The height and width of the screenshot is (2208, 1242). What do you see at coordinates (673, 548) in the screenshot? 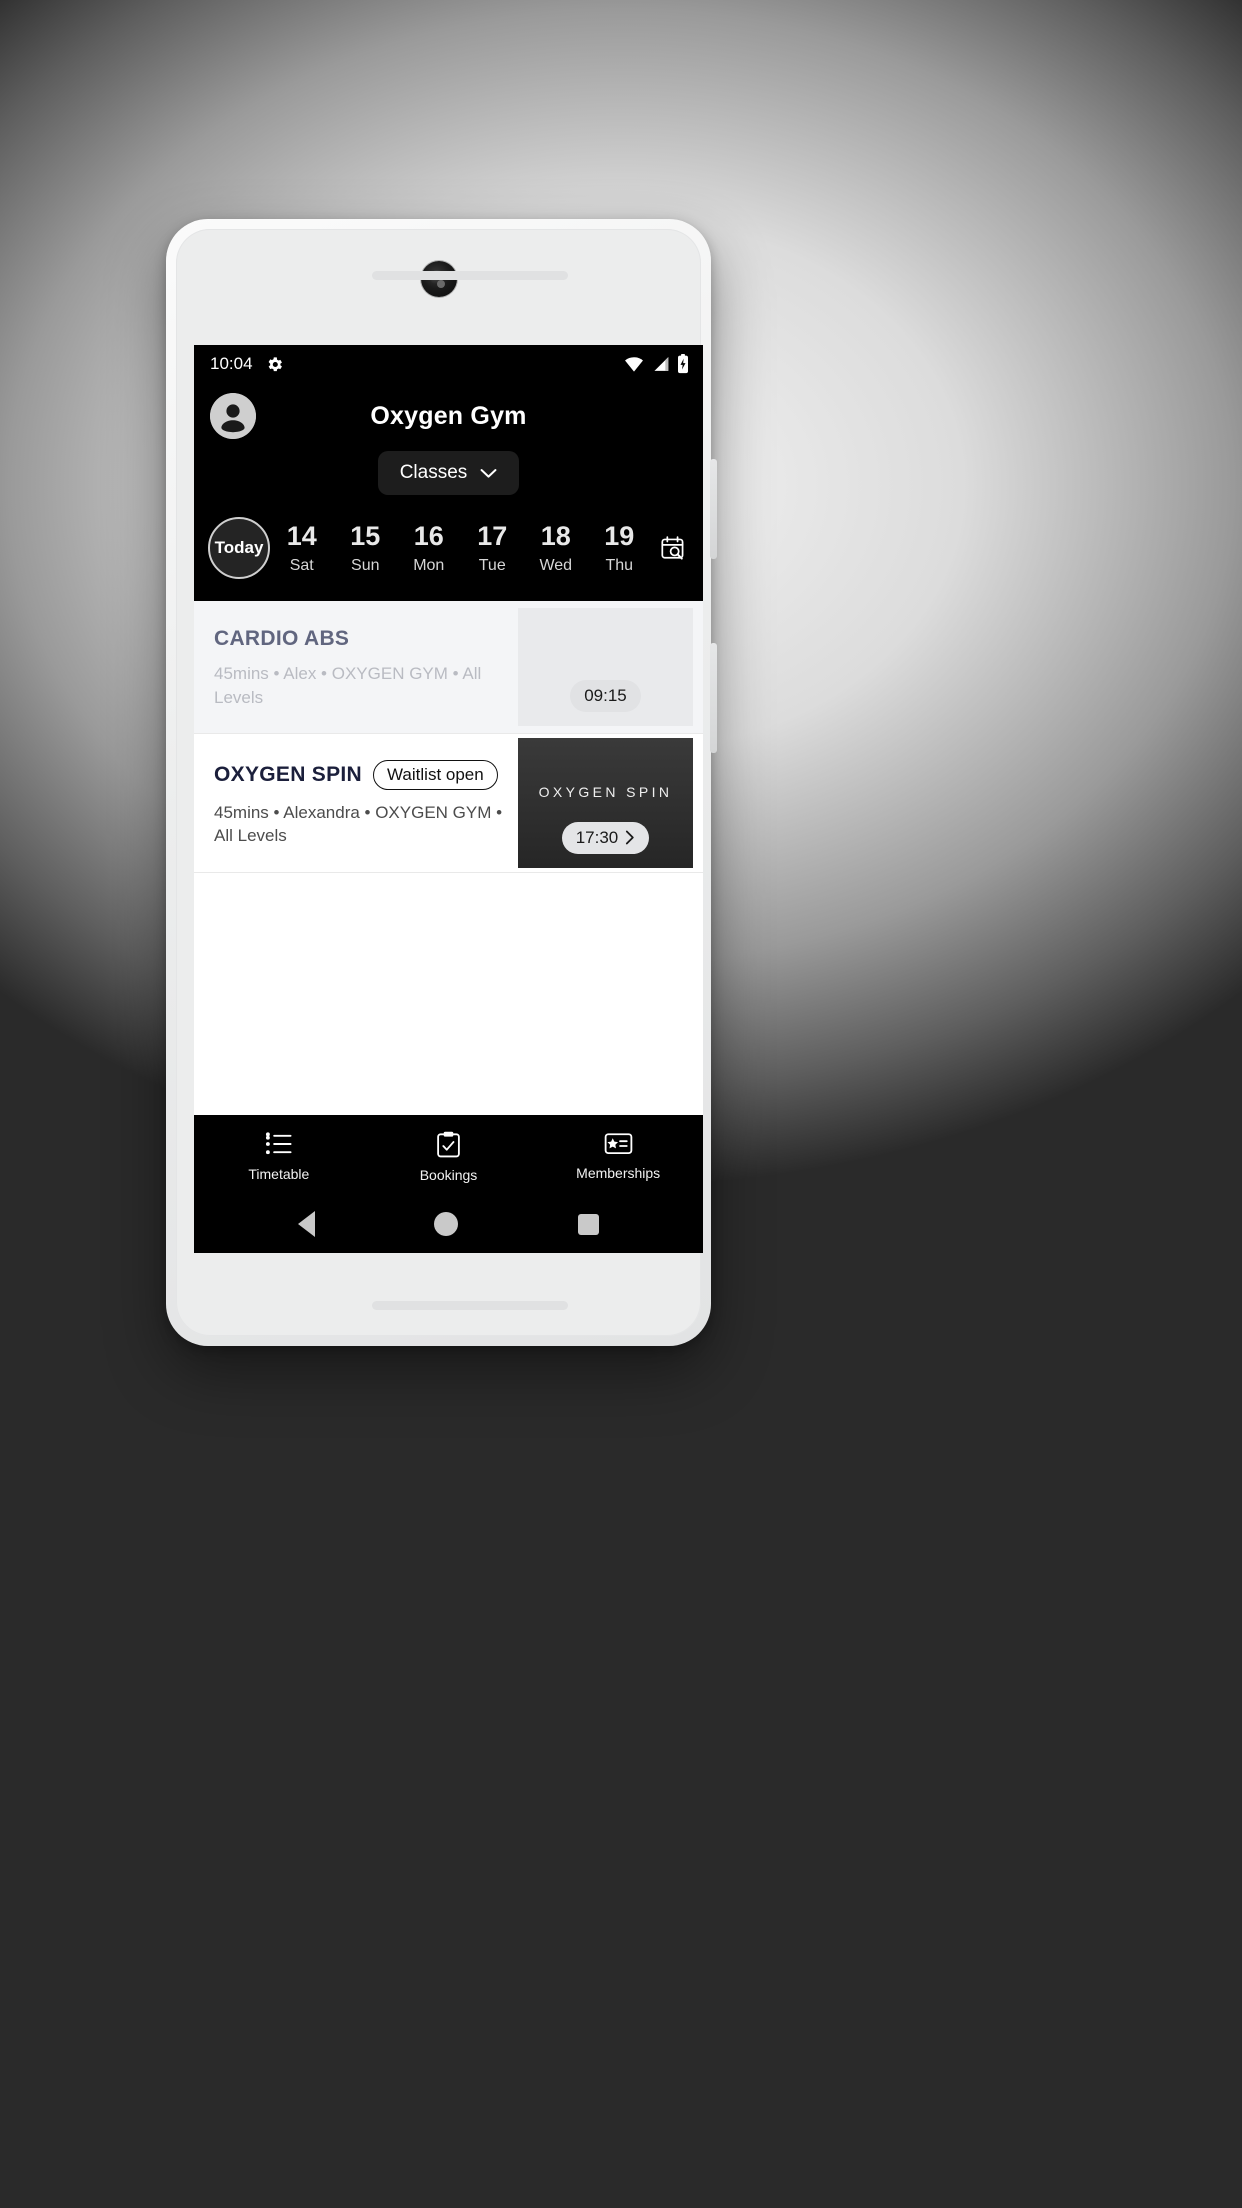
I see `calendar-search-icon` at bounding box center [673, 548].